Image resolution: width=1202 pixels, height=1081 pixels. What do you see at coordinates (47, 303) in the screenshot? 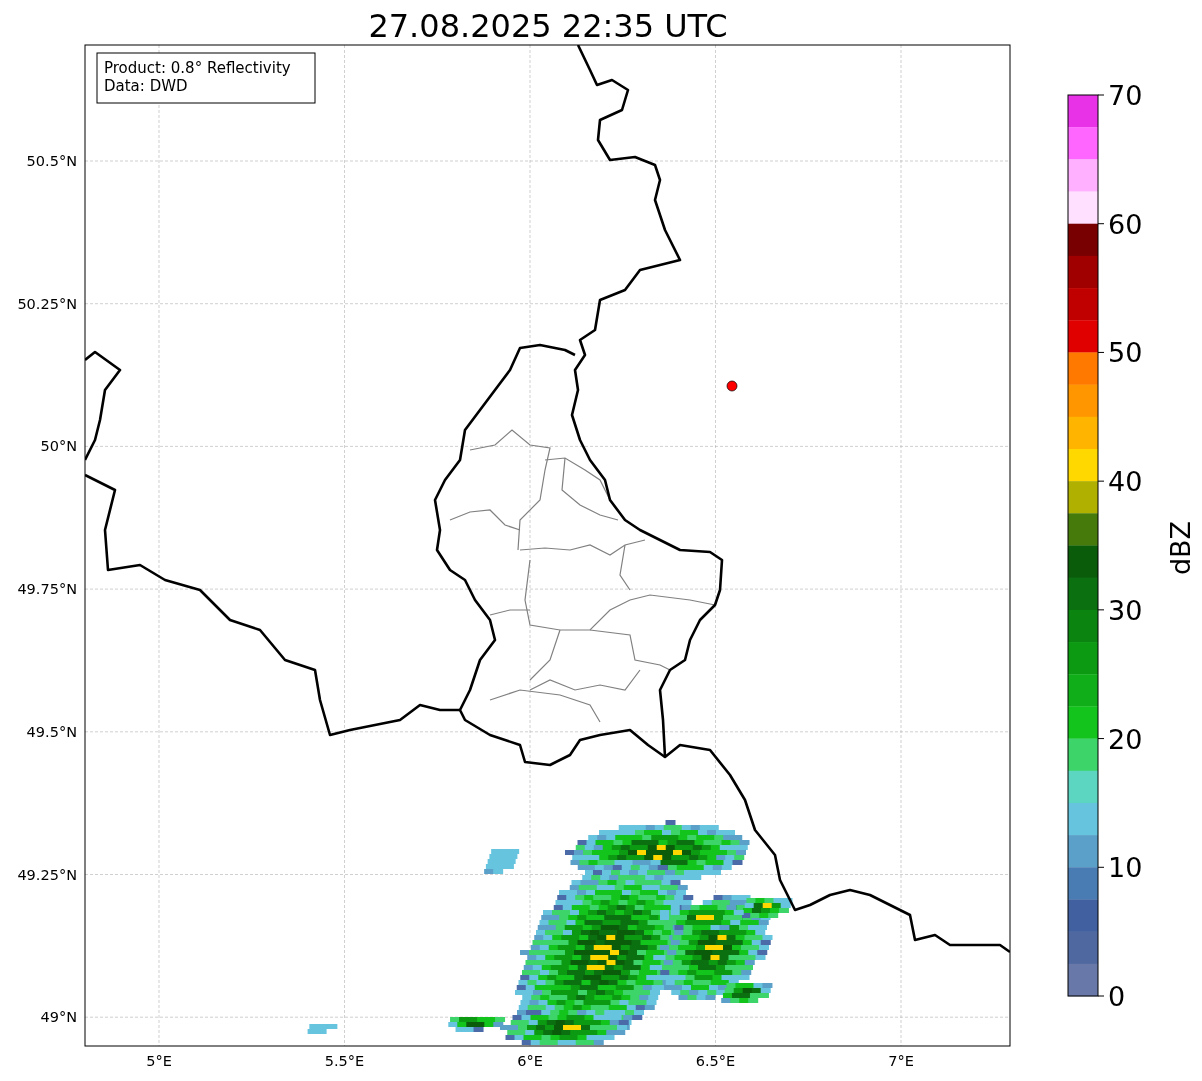
I see `latitude-label: 50.25°N` at bounding box center [47, 303].